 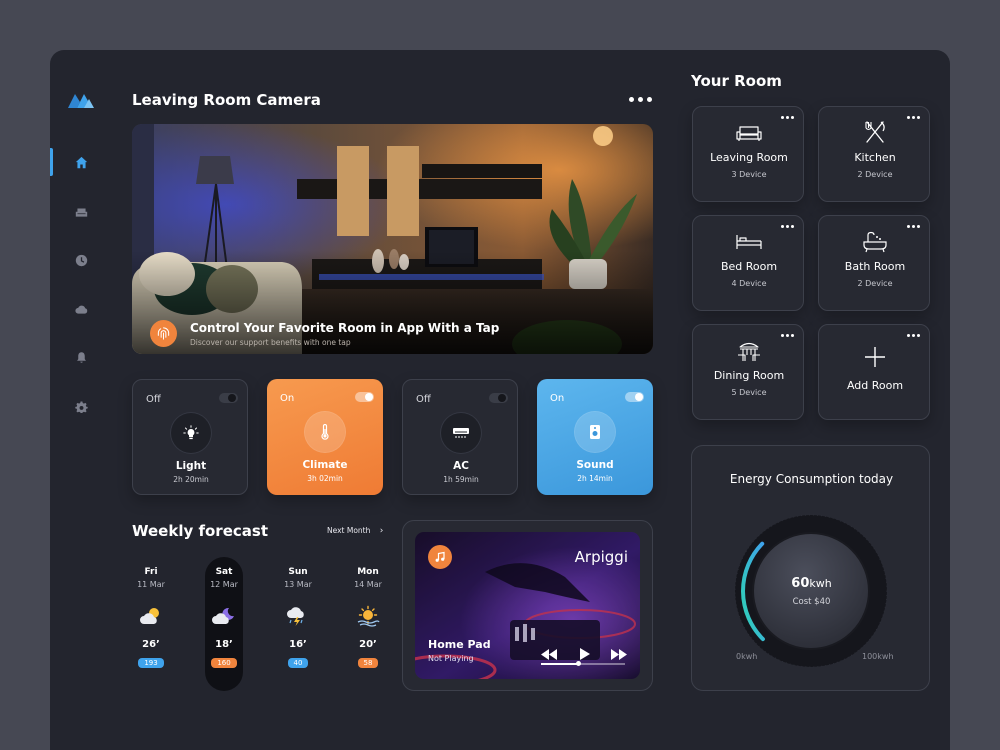 What do you see at coordinates (298, 618) in the screenshot?
I see `forecast-day-sun: Sun 13 Mar 16’ 40` at bounding box center [298, 618].